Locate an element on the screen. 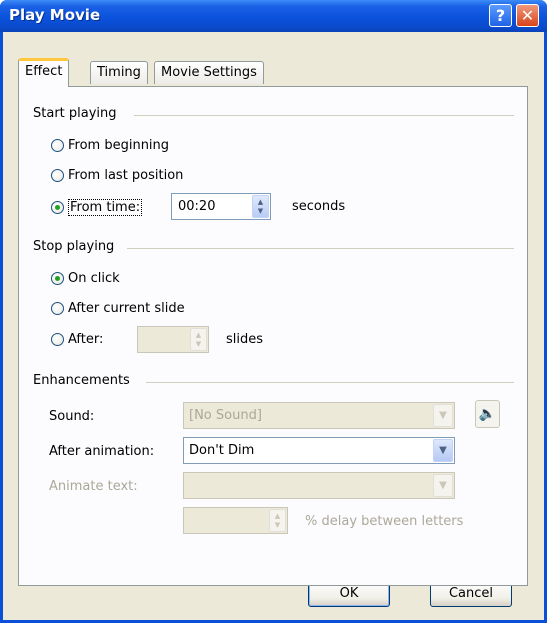 This screenshot has width=547, height=623. radio-from-last-position: From last position is located at coordinates (117, 175).